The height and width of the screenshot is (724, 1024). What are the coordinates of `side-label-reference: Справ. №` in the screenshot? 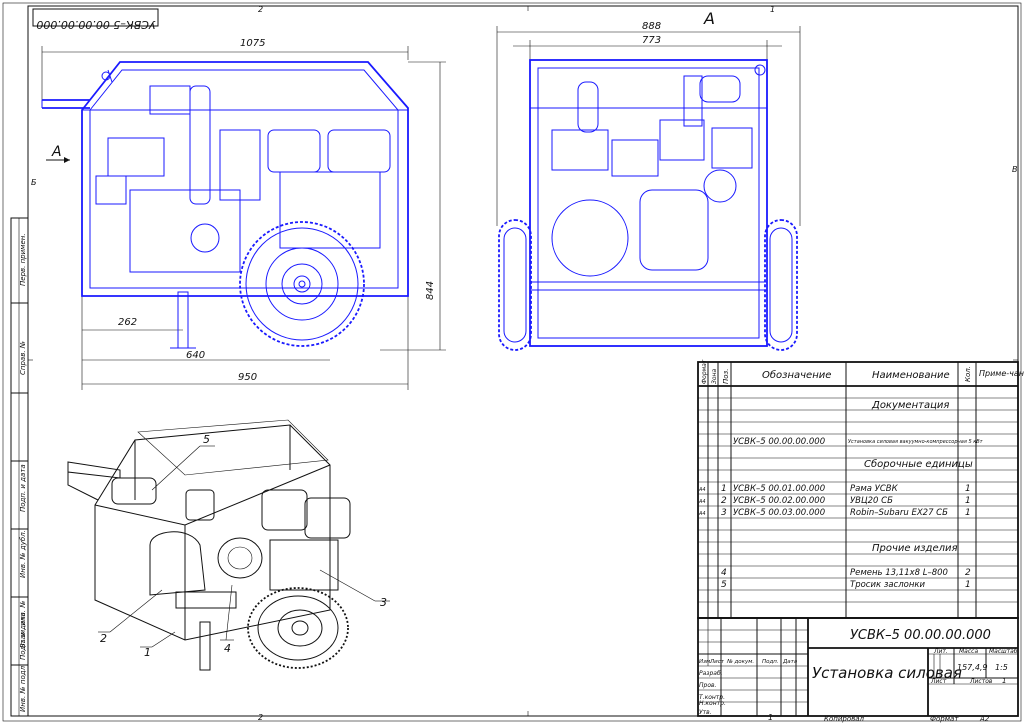 It's located at (23, 358).